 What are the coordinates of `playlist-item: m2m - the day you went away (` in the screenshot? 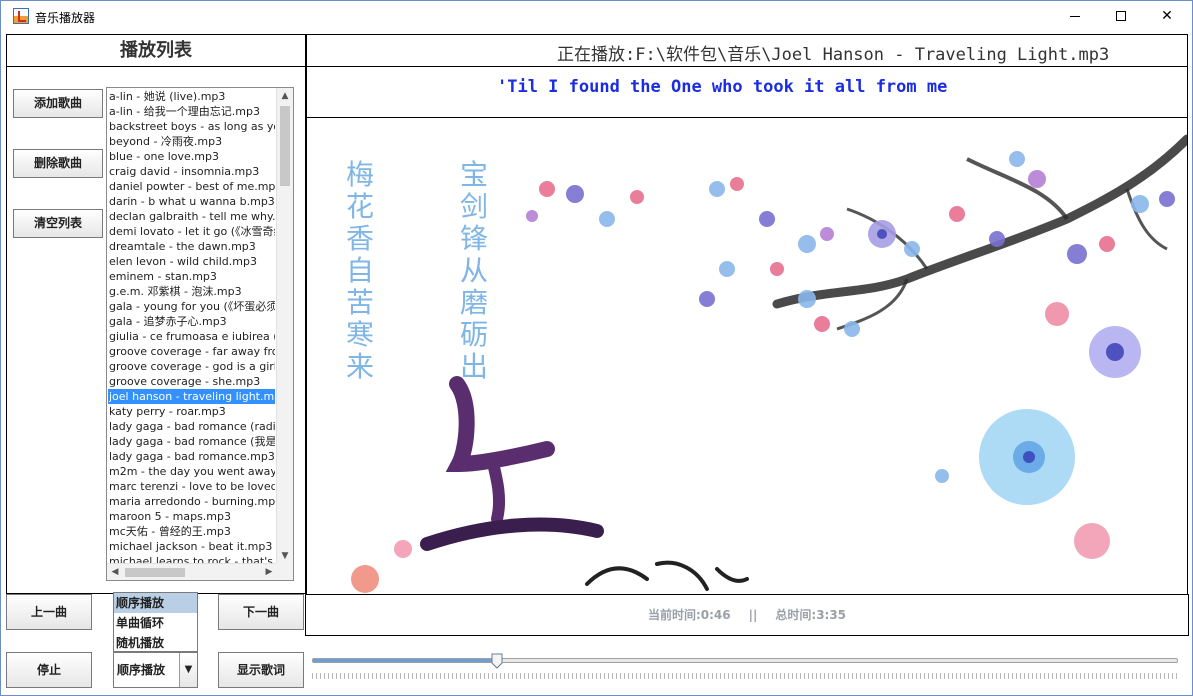 It's located at (191, 471).